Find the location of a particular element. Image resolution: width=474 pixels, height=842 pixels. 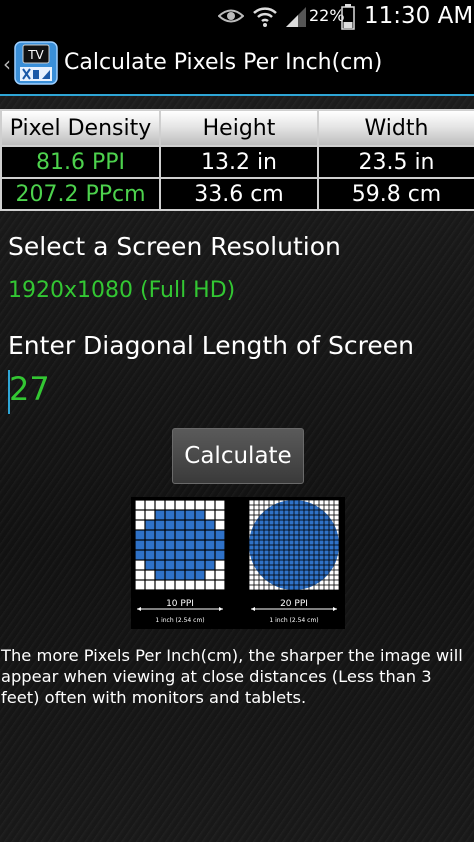

calculate-button: Calculate is located at coordinates (238, 456).